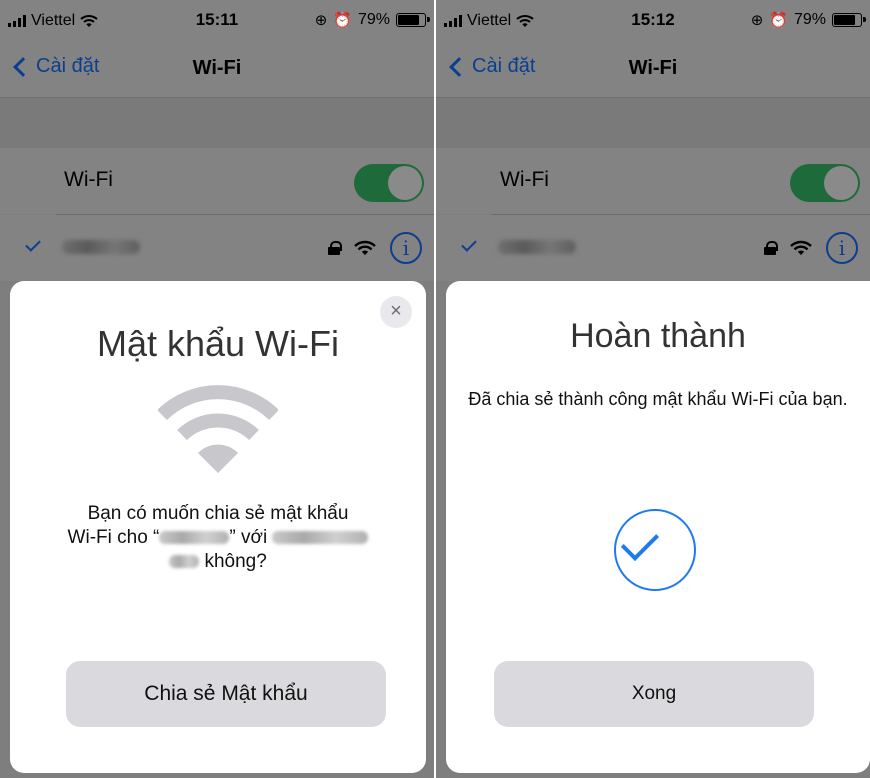 The height and width of the screenshot is (778, 870). What do you see at coordinates (248, 537) in the screenshot?
I see `prompt-line-2-mid: ” với` at bounding box center [248, 537].